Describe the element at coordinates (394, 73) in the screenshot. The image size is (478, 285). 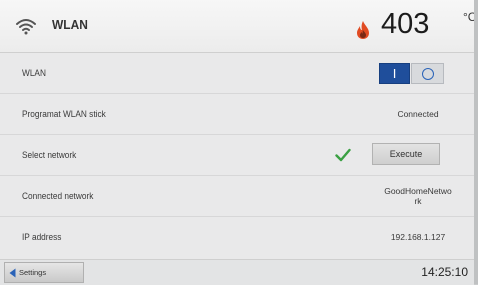
I see `toggle-on-button: I` at that location.